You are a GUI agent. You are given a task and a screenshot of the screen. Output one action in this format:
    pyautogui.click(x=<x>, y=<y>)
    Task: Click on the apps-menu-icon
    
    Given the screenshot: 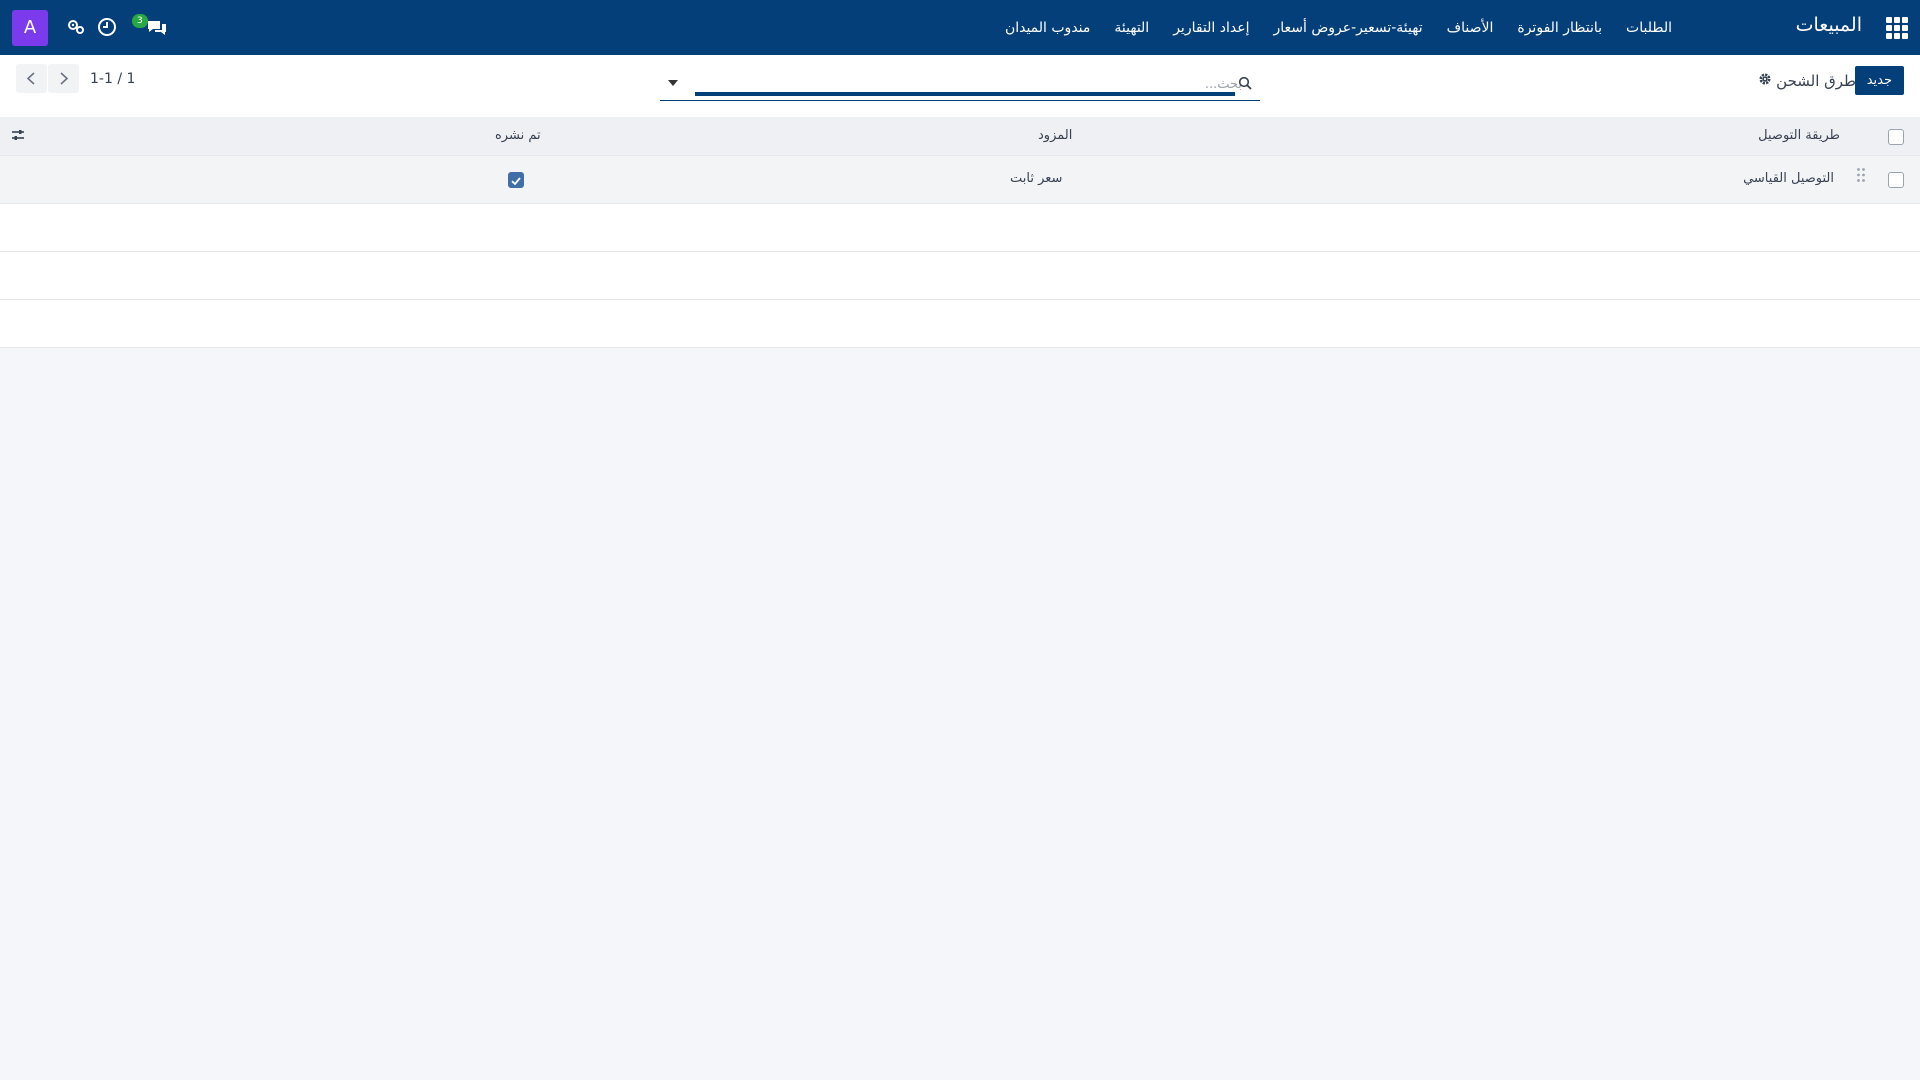 What is the action you would take?
    pyautogui.click(x=1897, y=28)
    